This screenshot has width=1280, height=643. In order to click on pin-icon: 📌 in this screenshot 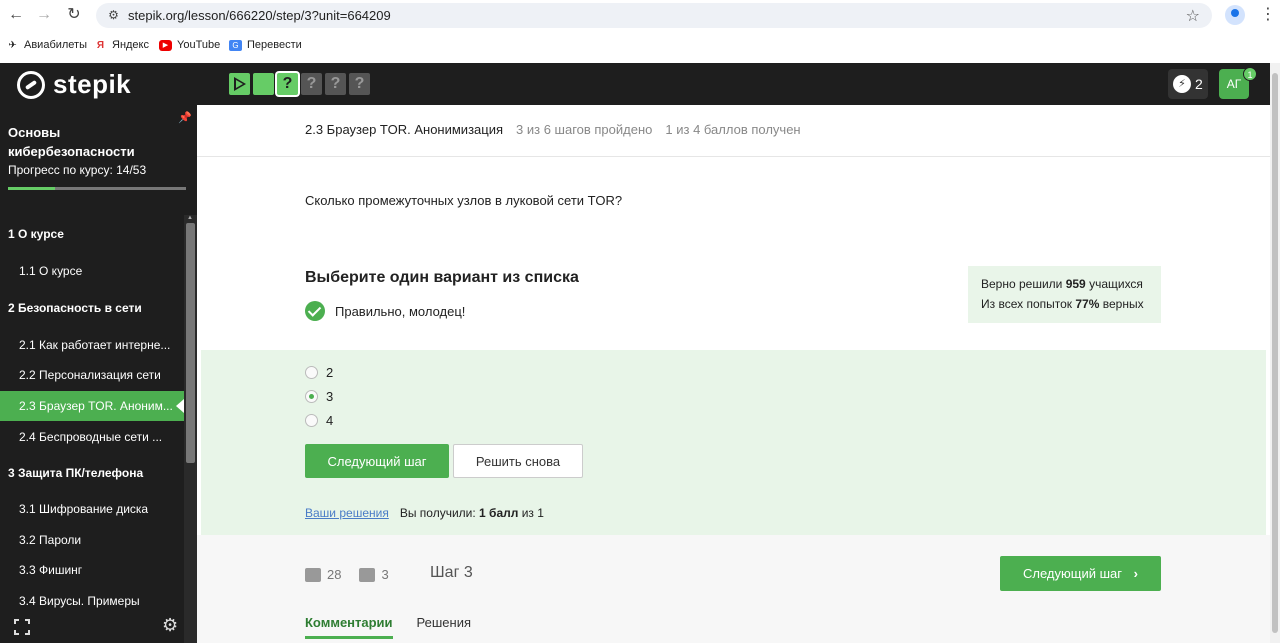, I will do `click(185, 117)`.